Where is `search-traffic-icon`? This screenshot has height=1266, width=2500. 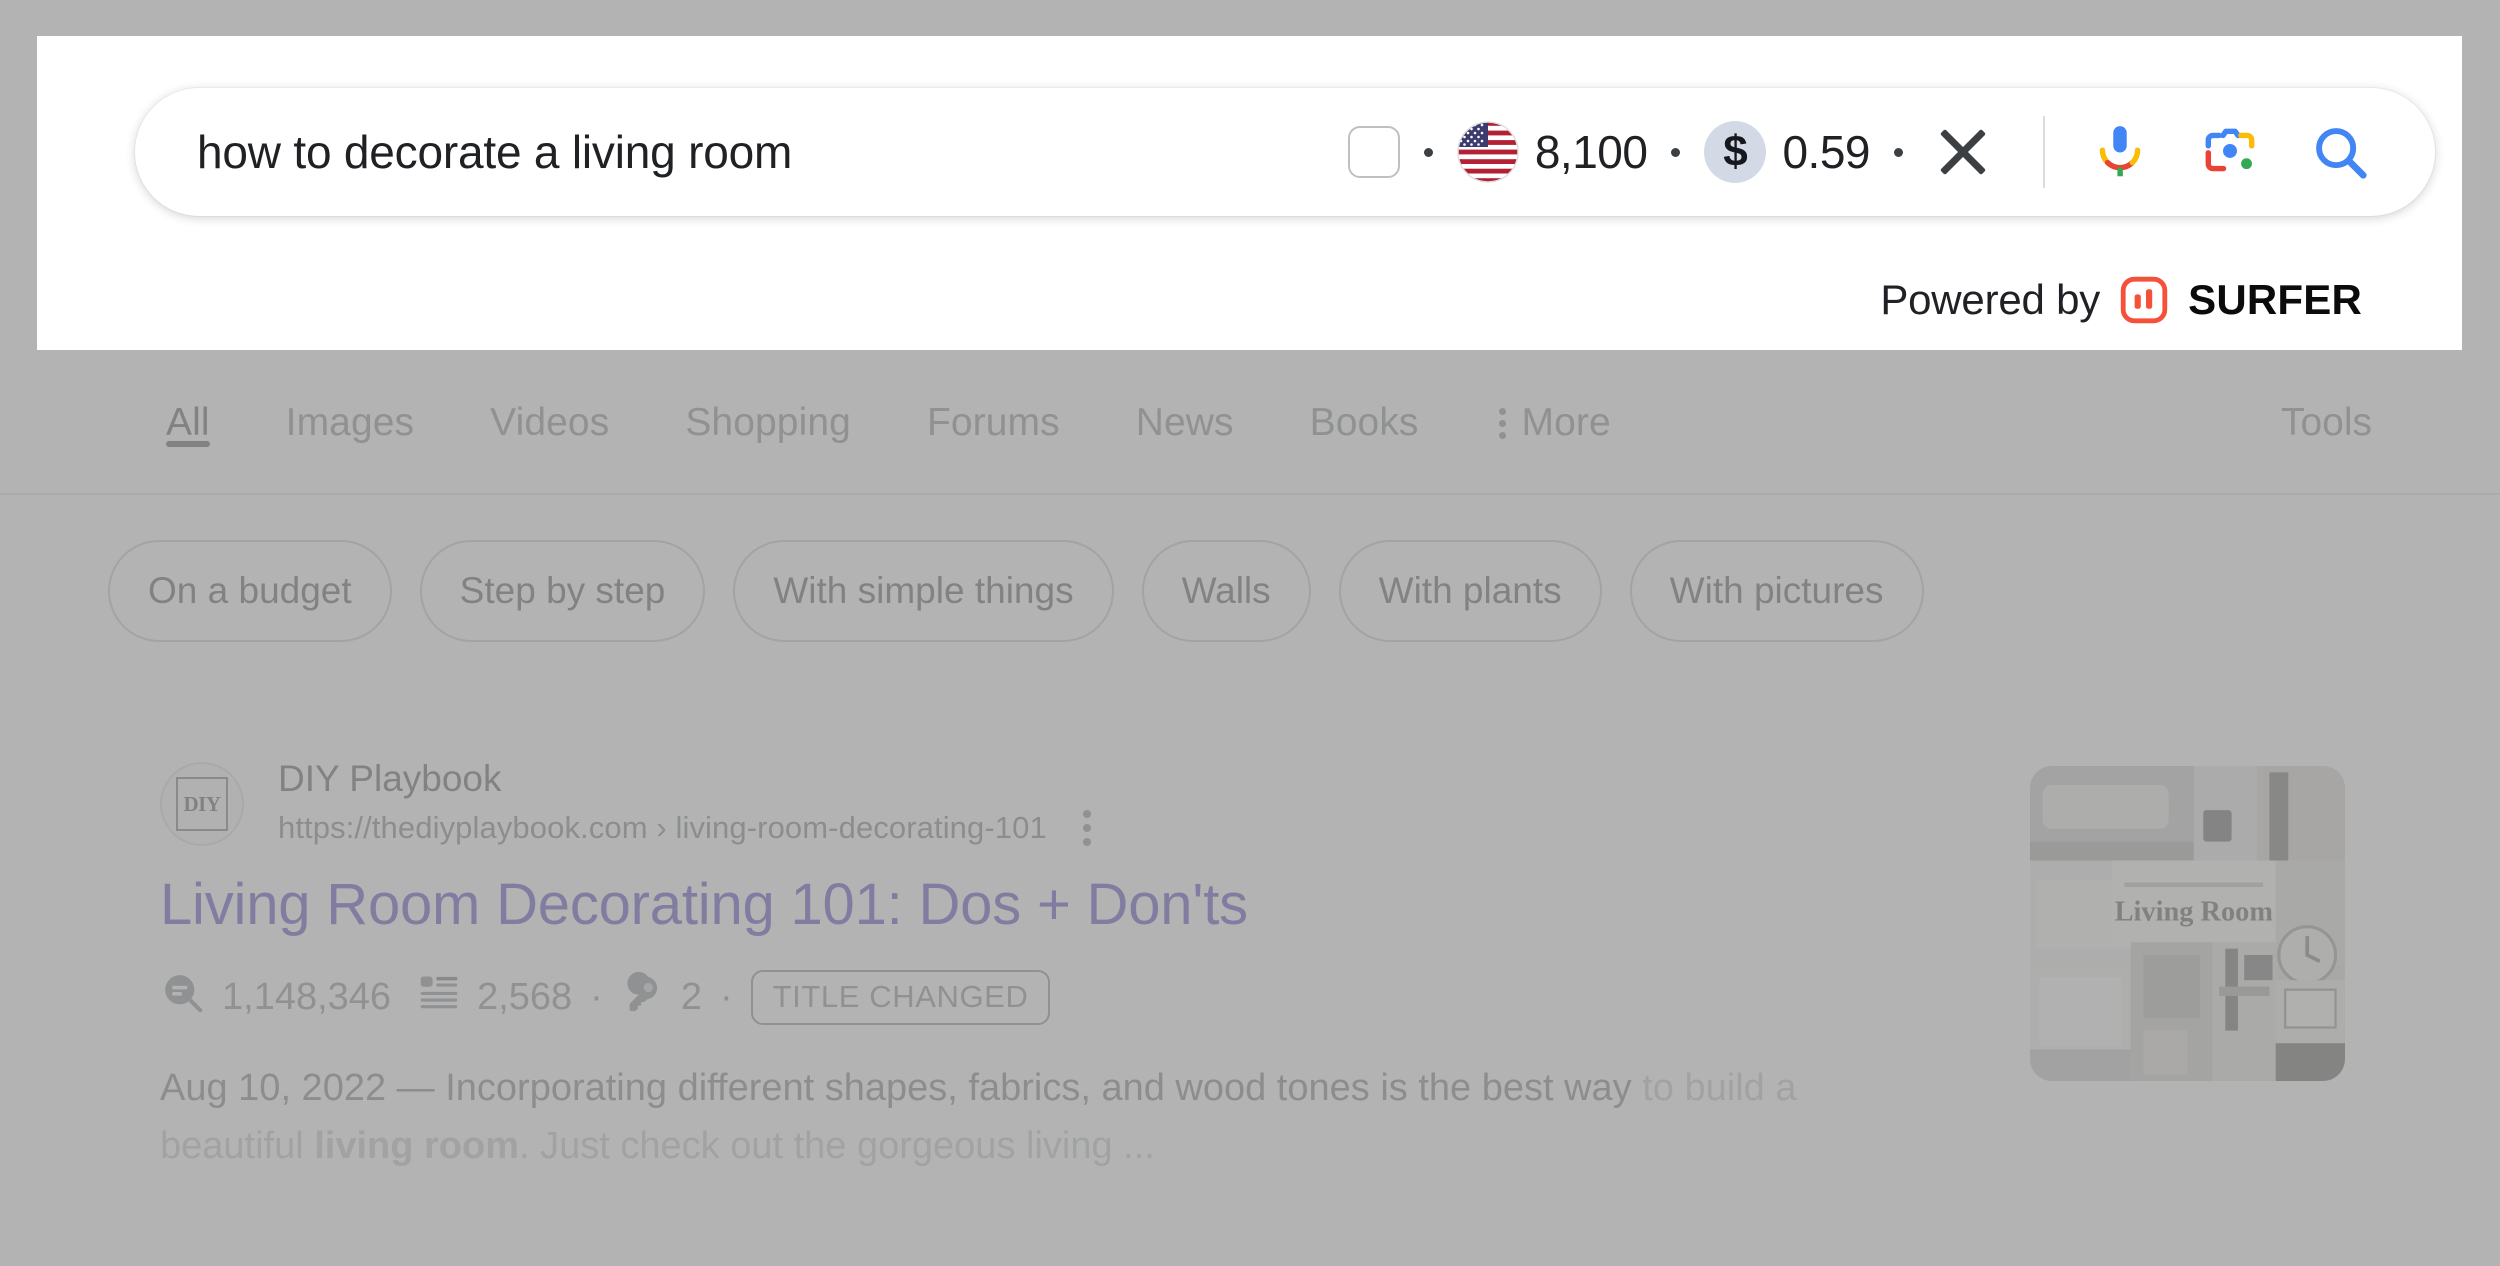 search-traffic-icon is located at coordinates (183, 998).